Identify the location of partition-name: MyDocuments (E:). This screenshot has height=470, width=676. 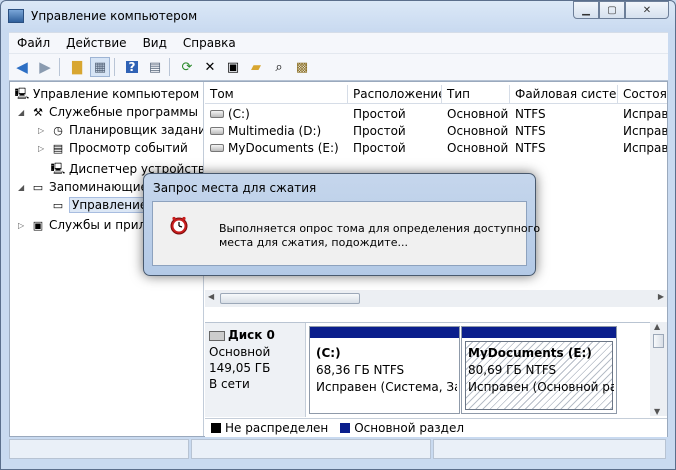
(530, 353).